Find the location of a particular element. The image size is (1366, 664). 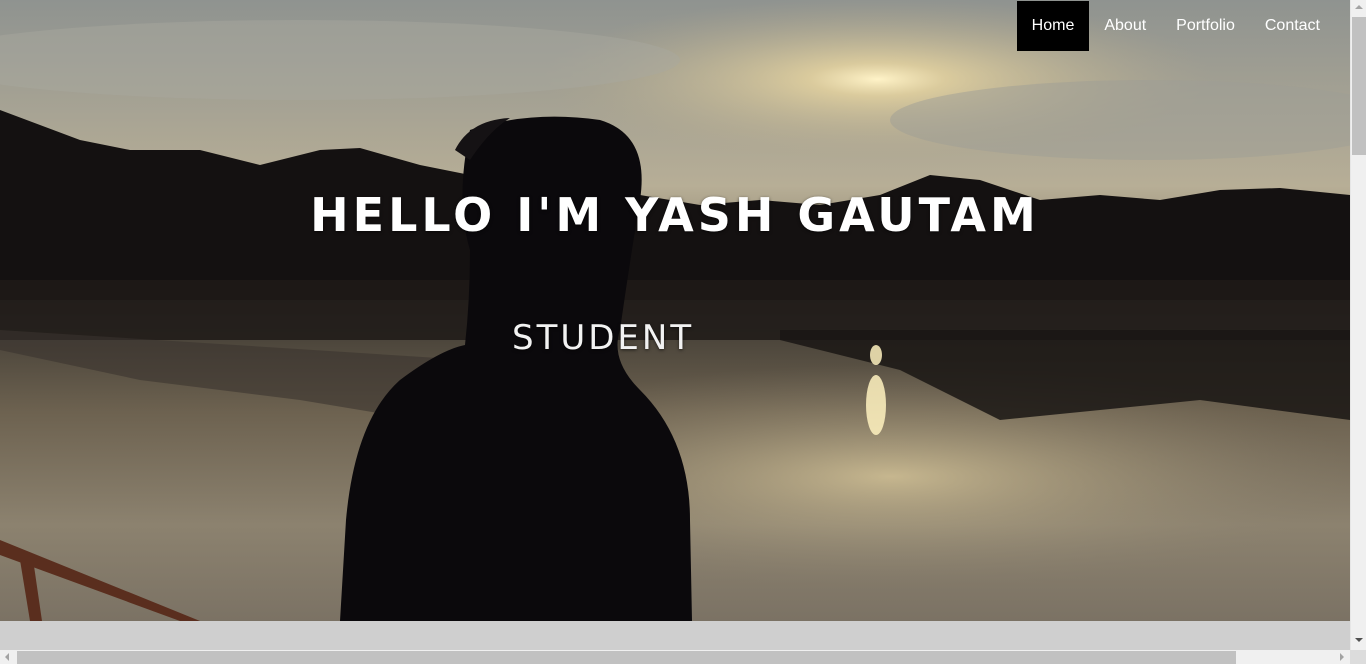

nav-item-about: About is located at coordinates (1125, 26).